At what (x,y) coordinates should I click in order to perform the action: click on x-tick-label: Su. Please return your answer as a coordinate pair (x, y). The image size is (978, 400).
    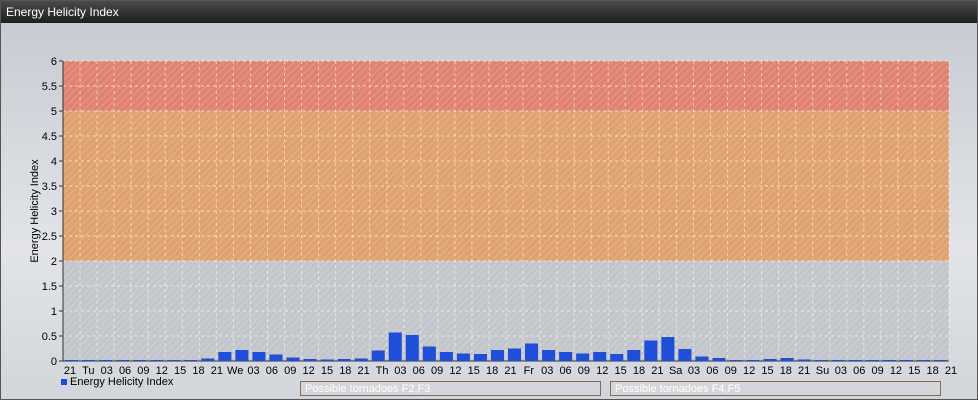
    Looking at the image, I should click on (822, 371).